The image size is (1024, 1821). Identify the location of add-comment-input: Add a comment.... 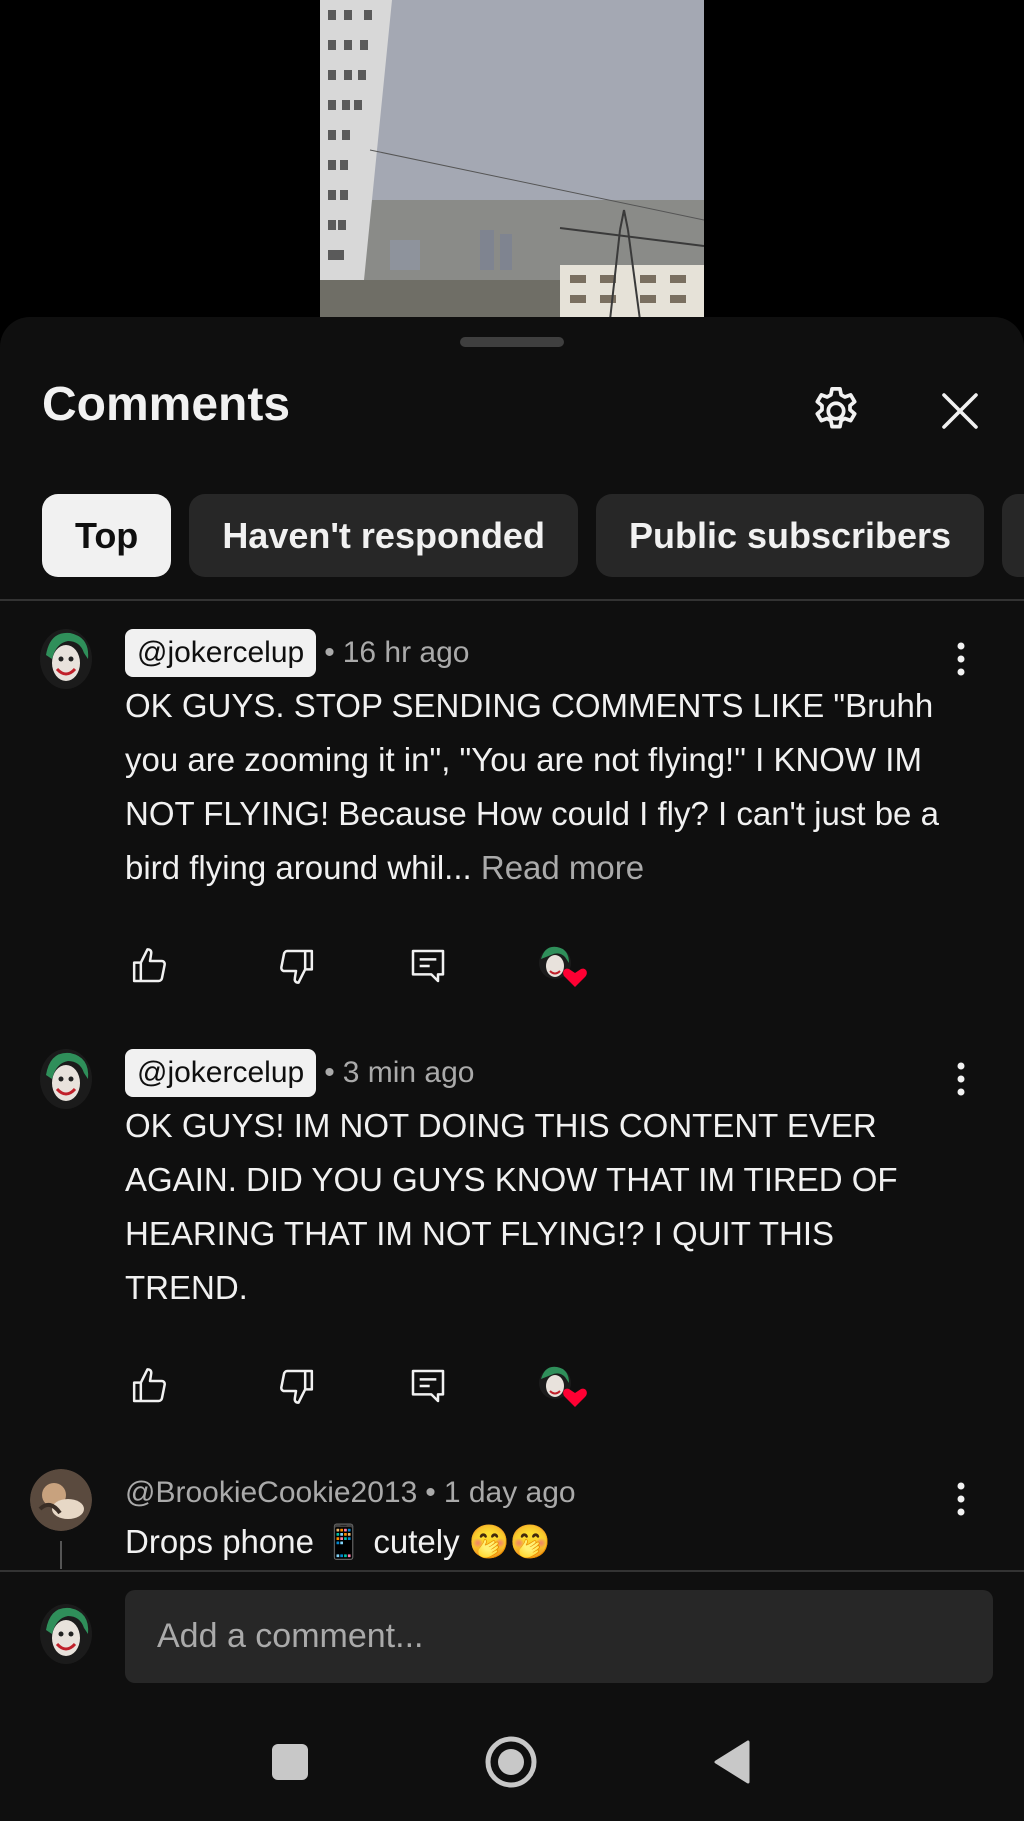
(559, 1636).